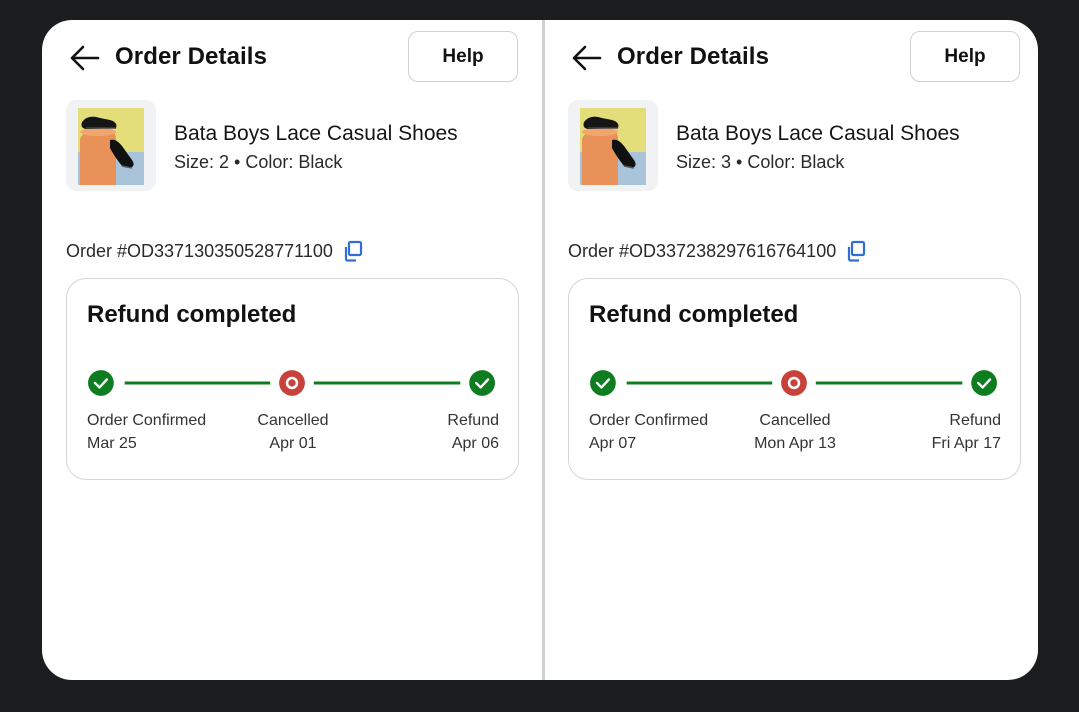 The image size is (1079, 712). I want to click on step-date: Apr 07, so click(613, 443).